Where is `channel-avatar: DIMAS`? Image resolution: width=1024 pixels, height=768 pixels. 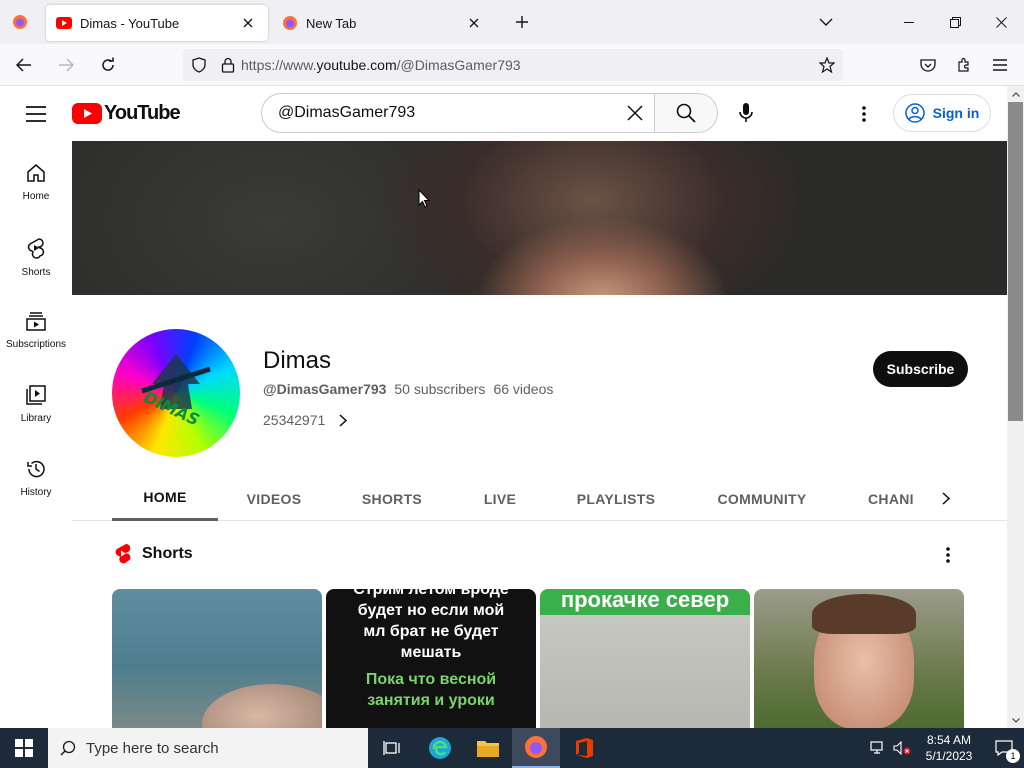 channel-avatar: DIMAS is located at coordinates (176, 393).